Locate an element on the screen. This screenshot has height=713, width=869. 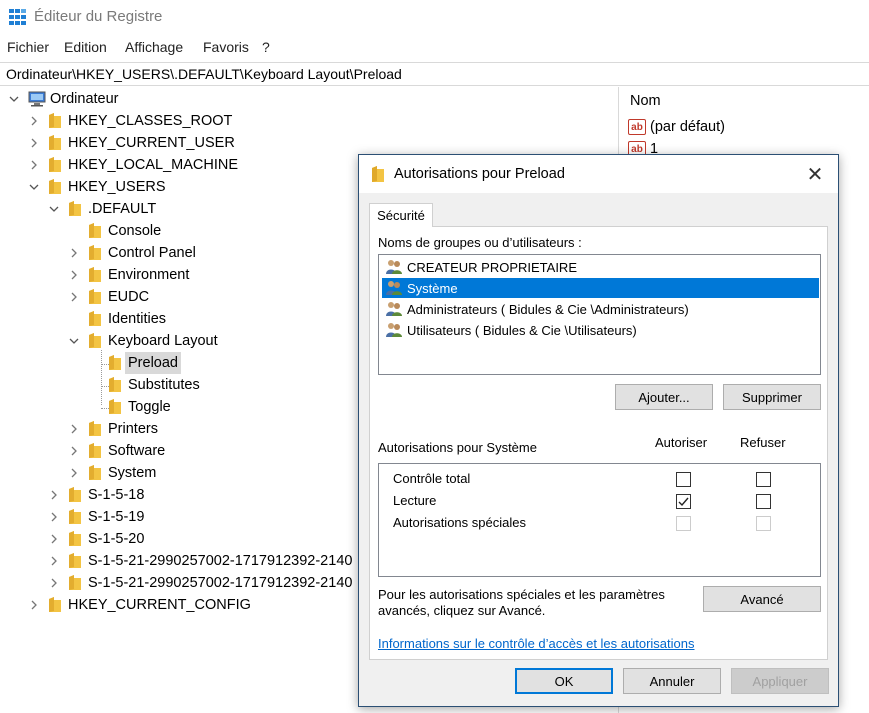
value-name: (par défaut) is located at coordinates (687, 127).